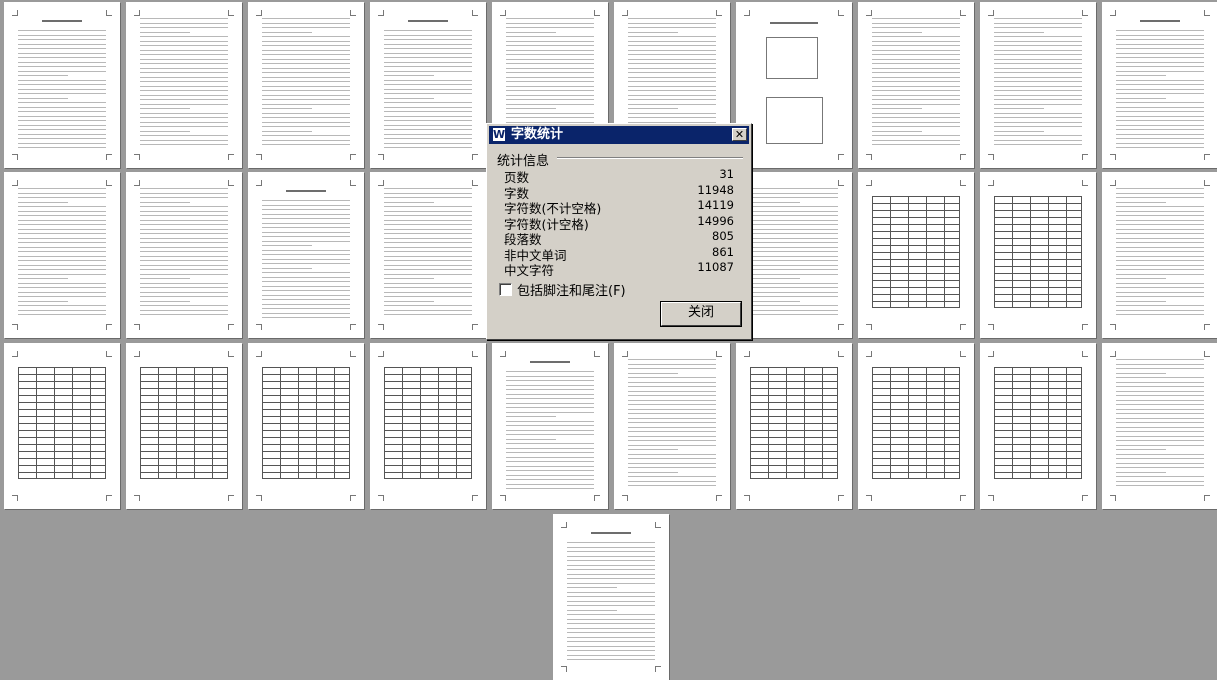  What do you see at coordinates (739, 134) in the screenshot?
I see `close-icon: ✕` at bounding box center [739, 134].